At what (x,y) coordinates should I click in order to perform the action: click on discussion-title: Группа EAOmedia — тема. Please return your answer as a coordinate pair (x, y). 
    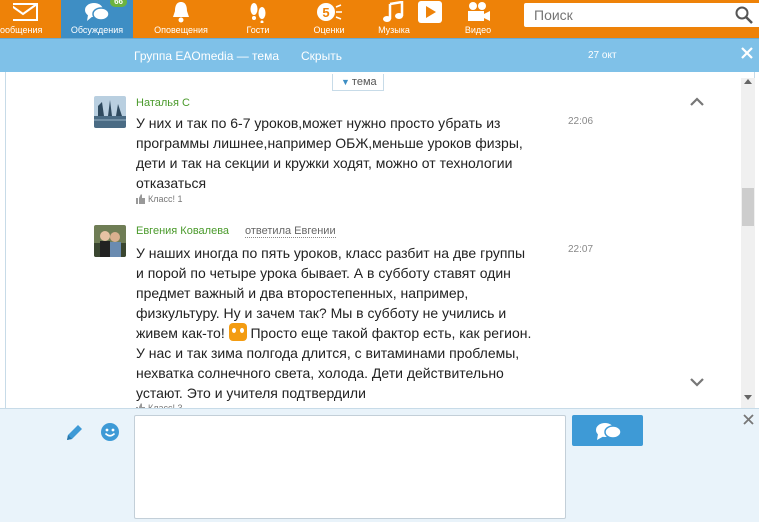
    Looking at the image, I should click on (206, 56).